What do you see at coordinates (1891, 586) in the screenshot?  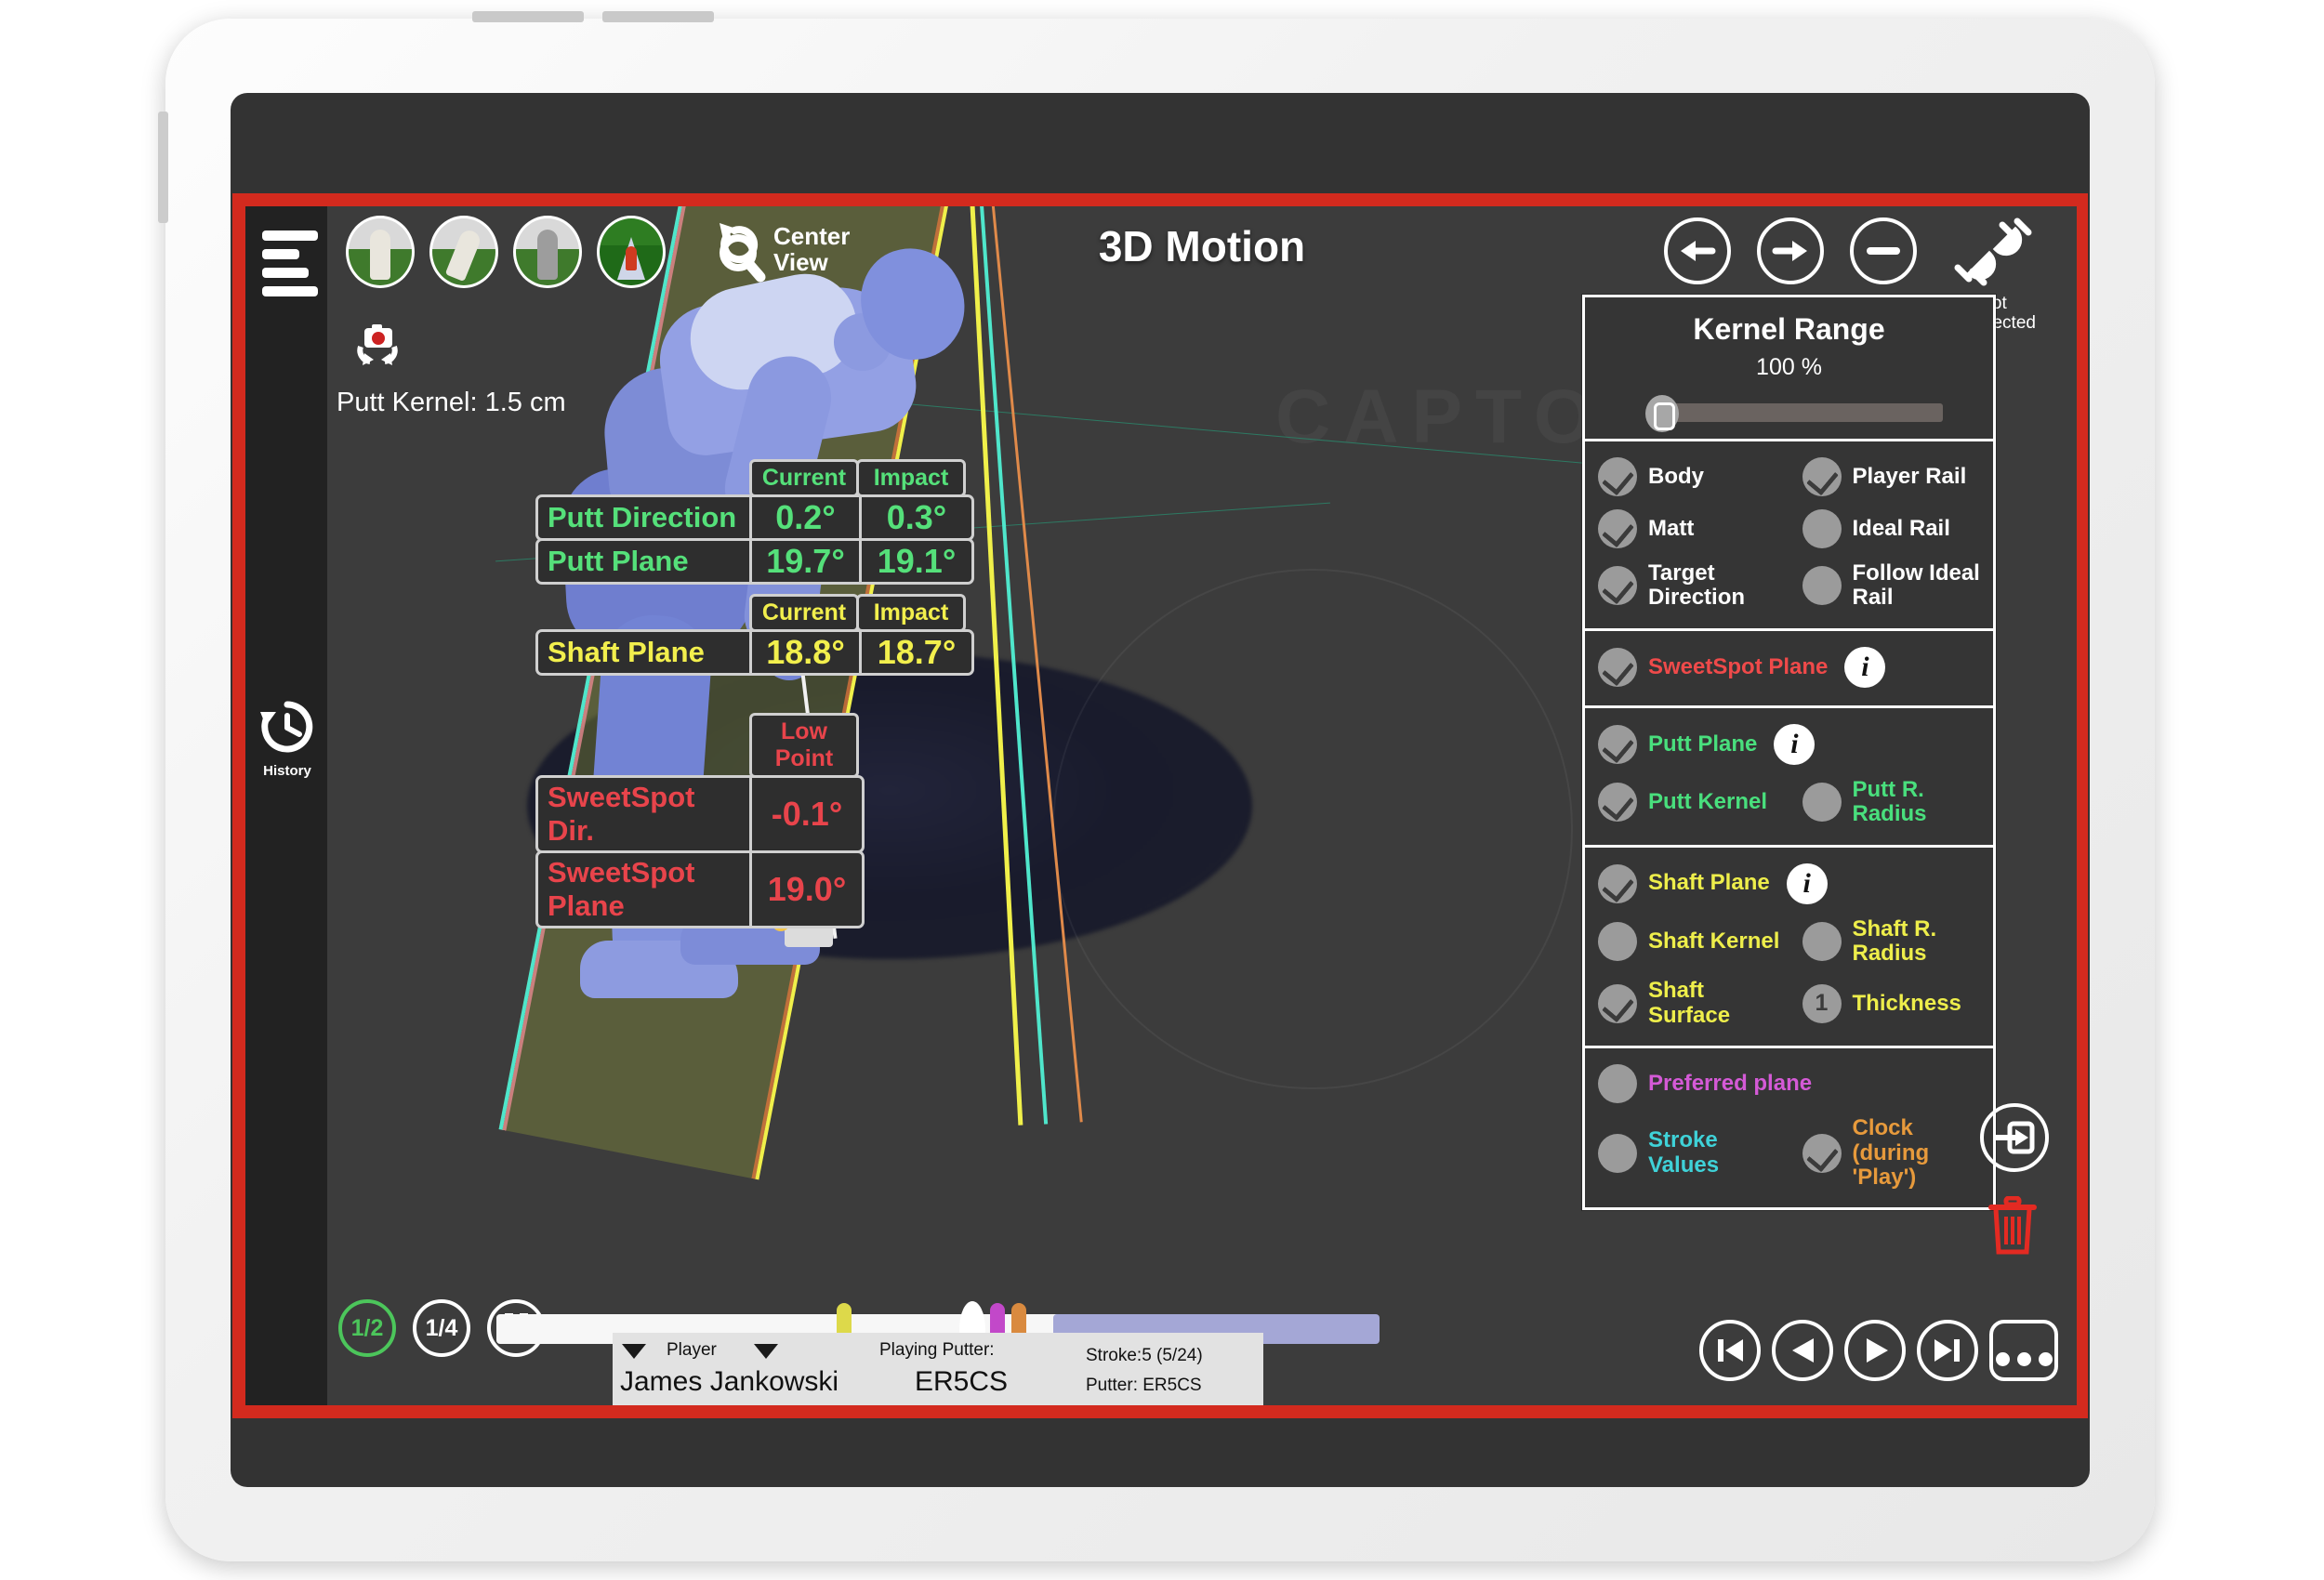 I see `checkbox-follow-ideal-rail: Follow Ideal Rail` at bounding box center [1891, 586].